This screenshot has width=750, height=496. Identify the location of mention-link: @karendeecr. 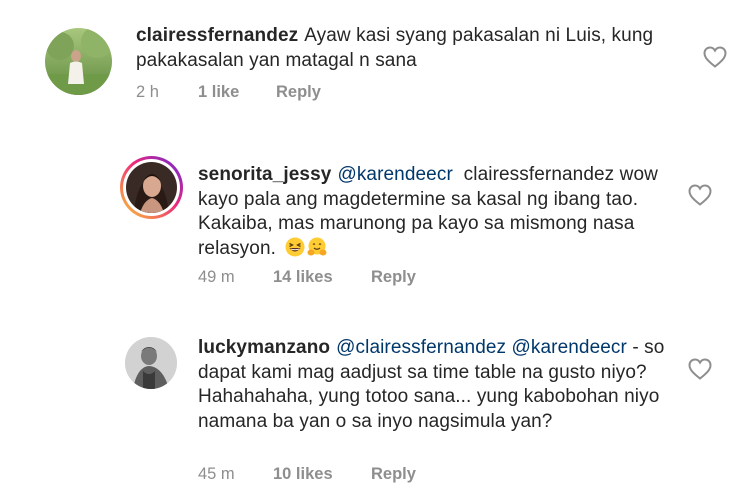
(394, 174).